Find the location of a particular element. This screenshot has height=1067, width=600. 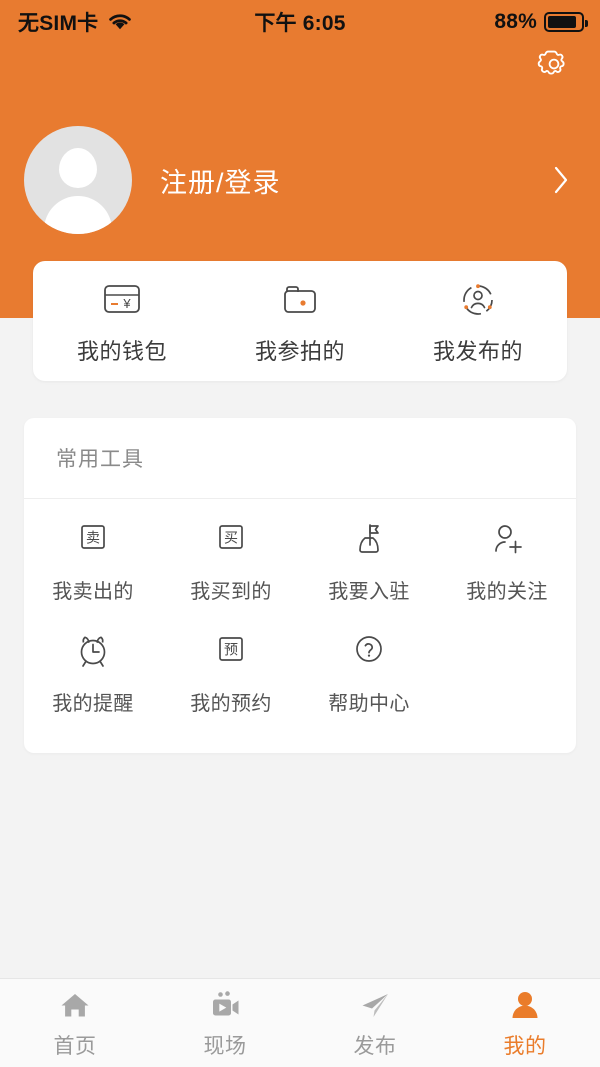

tab-label: 发布 is located at coordinates (375, 1046).